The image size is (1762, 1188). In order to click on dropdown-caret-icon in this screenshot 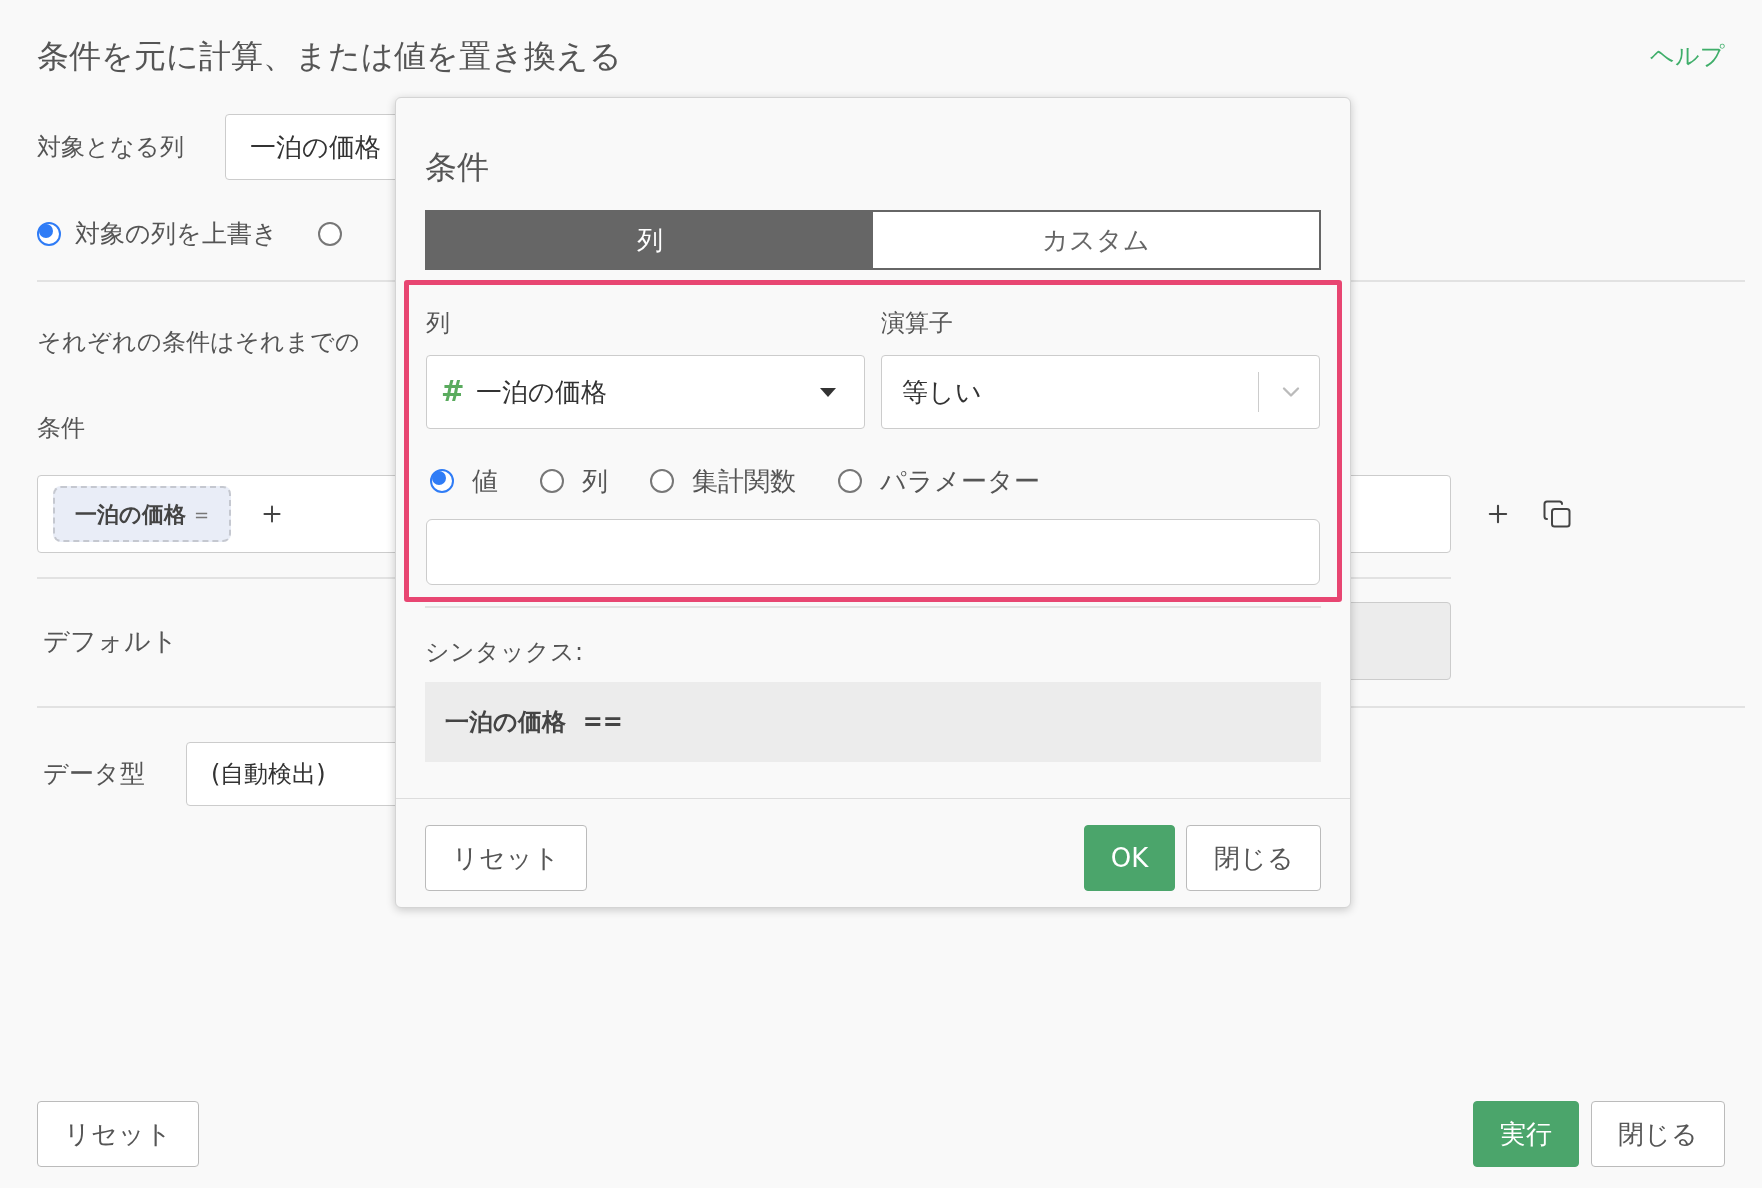, I will do `click(828, 392)`.